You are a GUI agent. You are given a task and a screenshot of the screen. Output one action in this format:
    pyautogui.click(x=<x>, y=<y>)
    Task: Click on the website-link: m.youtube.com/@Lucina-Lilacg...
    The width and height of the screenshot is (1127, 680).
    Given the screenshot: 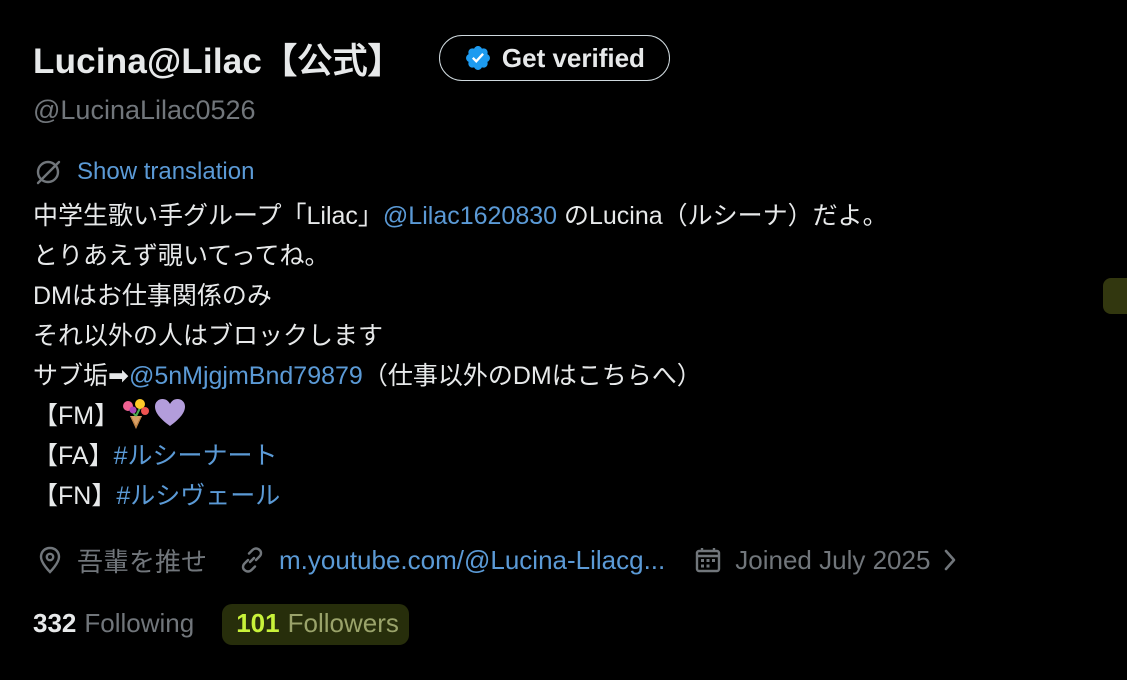 What is the action you would take?
    pyautogui.click(x=472, y=560)
    